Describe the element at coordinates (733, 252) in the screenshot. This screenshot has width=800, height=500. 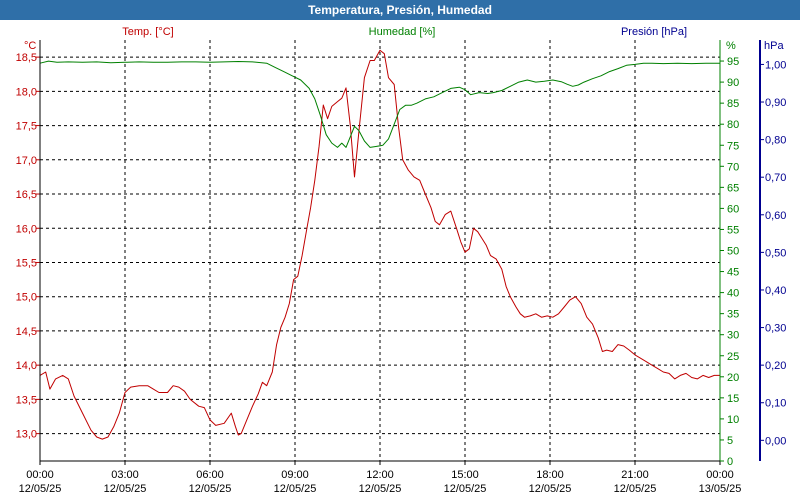
I see `humidity-tick-label: 50` at that location.